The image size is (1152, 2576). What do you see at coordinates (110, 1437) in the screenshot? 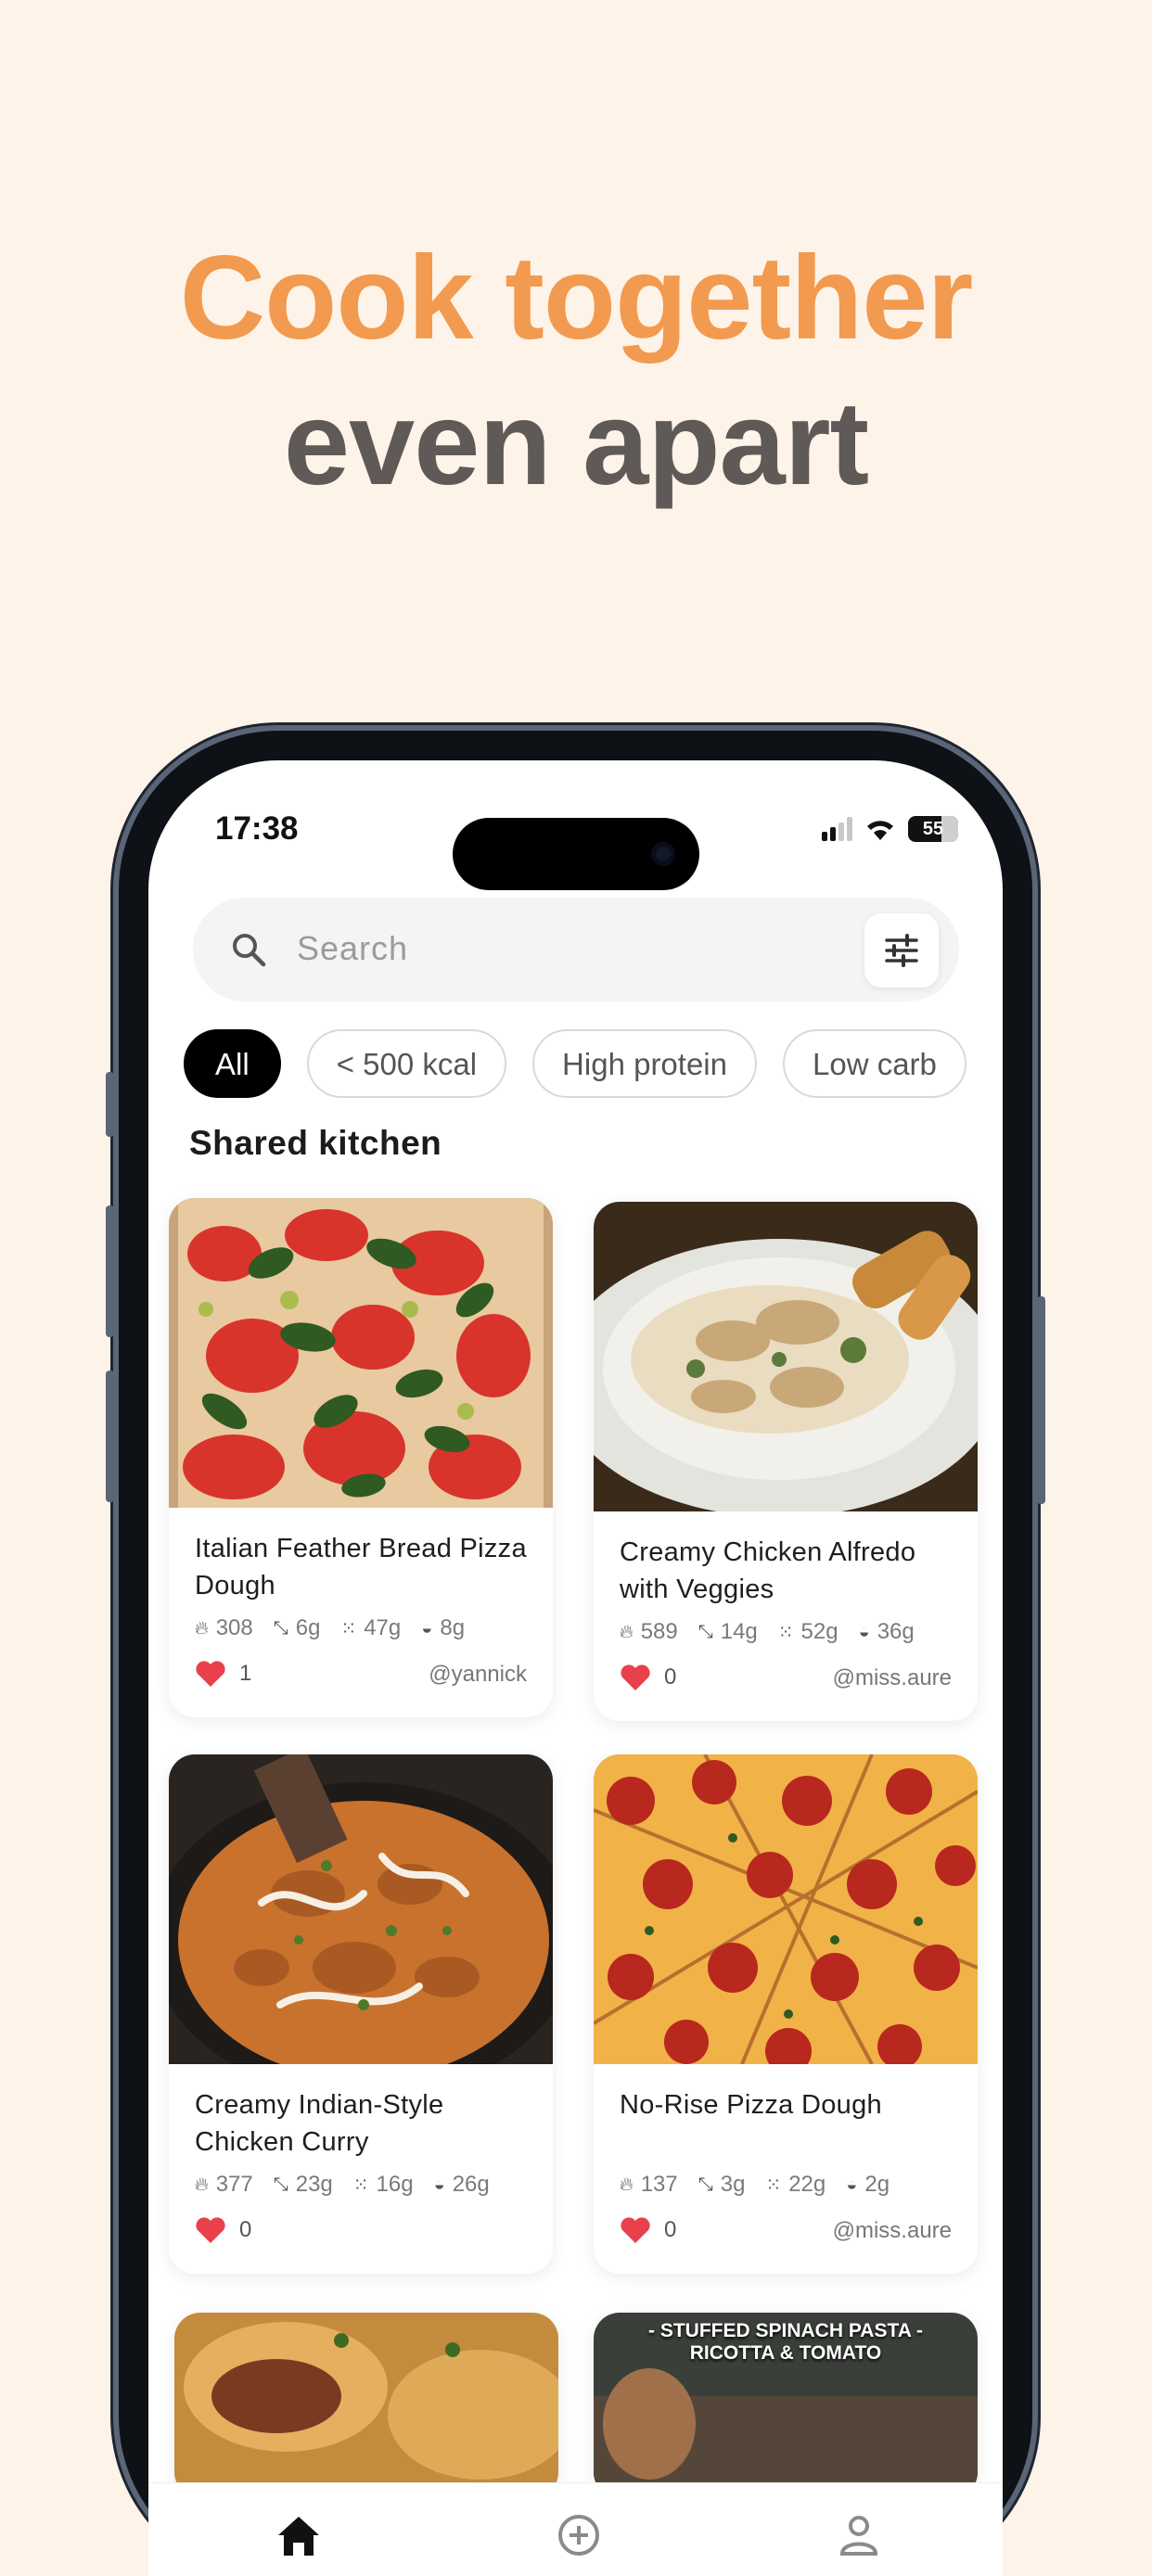
I see `volume-down-button` at bounding box center [110, 1437].